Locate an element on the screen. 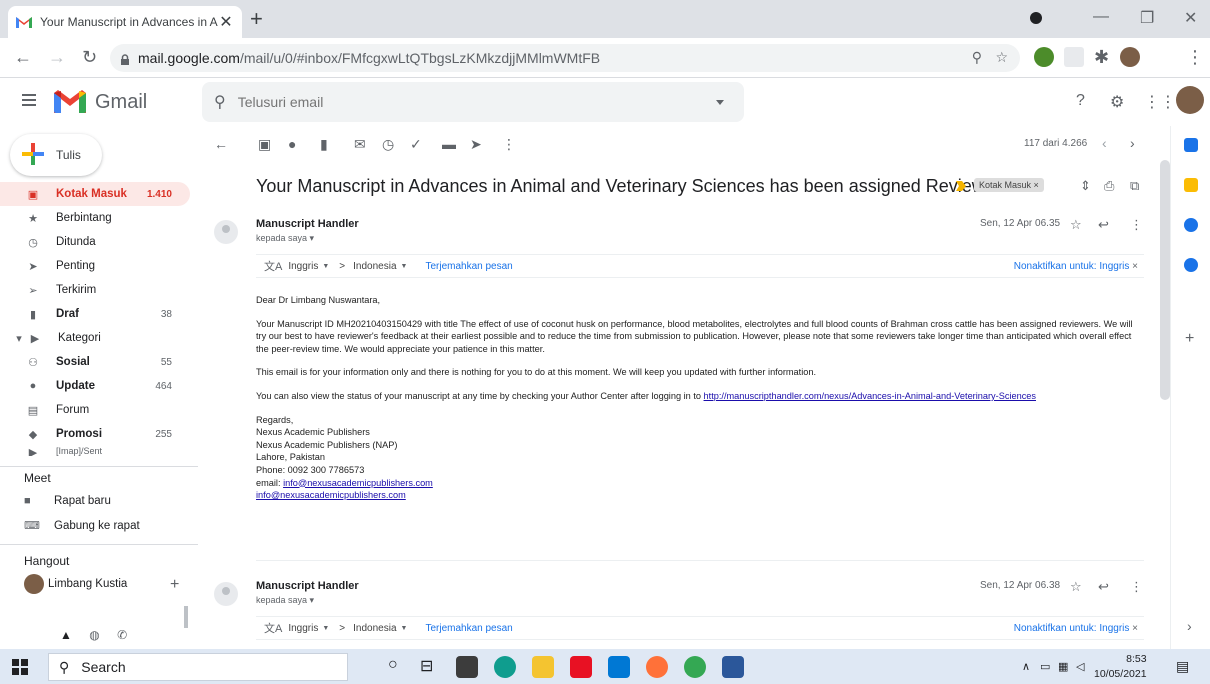 The width and height of the screenshot is (1210, 684). restore-icon: ❐ is located at coordinates (1147, 18).